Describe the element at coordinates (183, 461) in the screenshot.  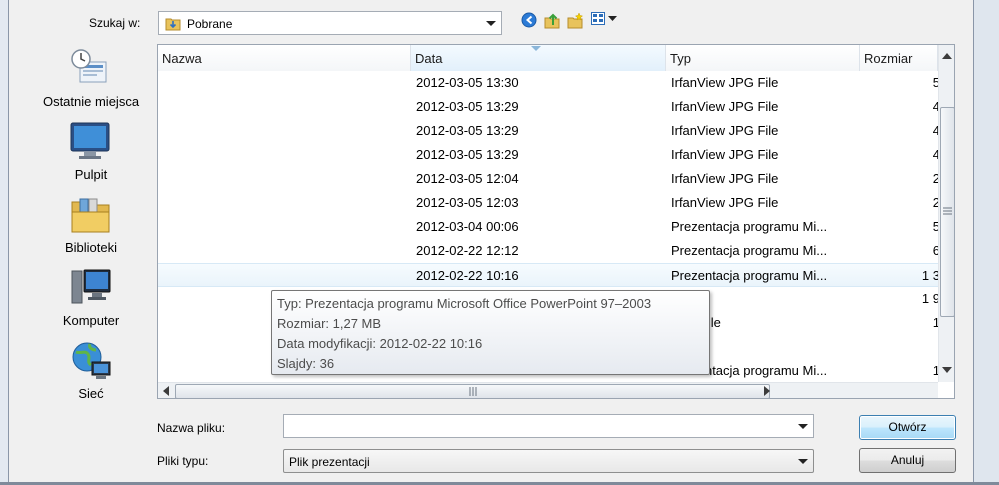
I see `file-type-label: Pliki typu:` at that location.